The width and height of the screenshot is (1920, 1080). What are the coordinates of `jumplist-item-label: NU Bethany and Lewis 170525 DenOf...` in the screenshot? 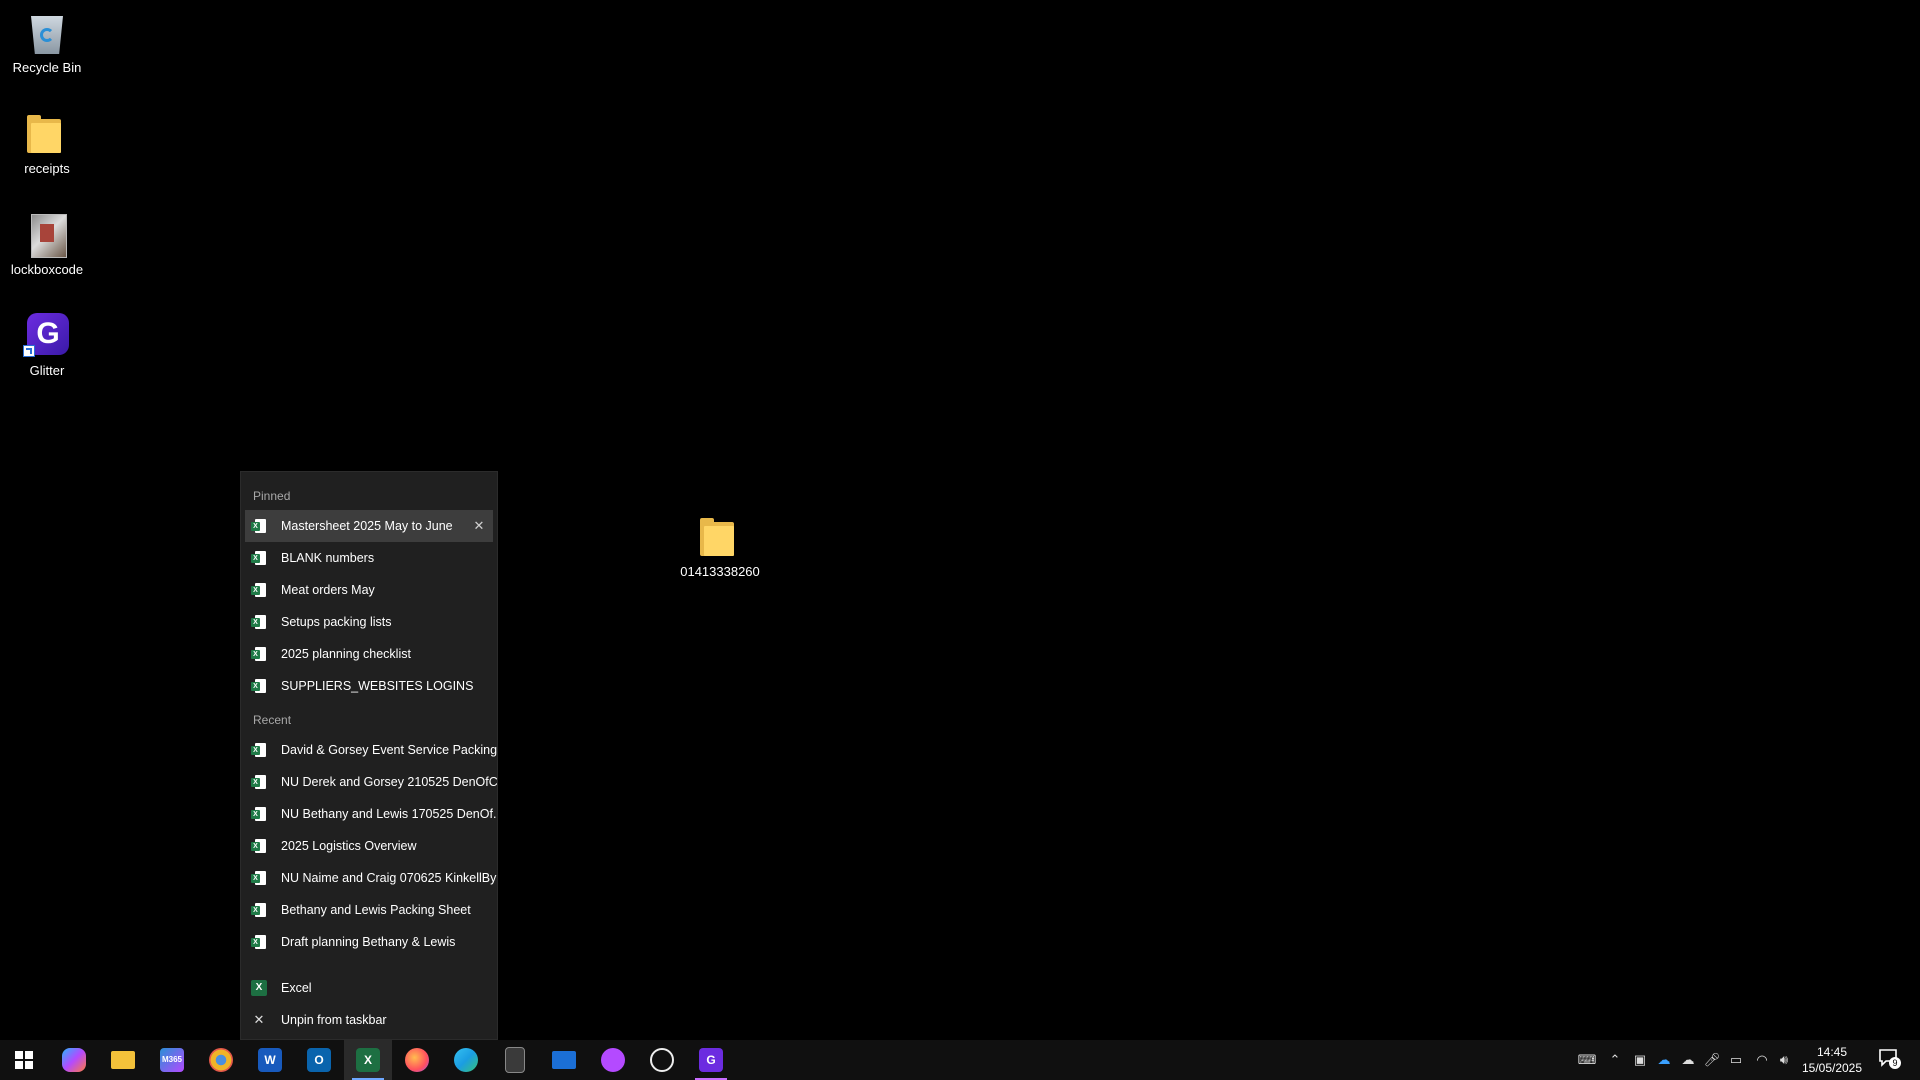 It's located at (389, 814).